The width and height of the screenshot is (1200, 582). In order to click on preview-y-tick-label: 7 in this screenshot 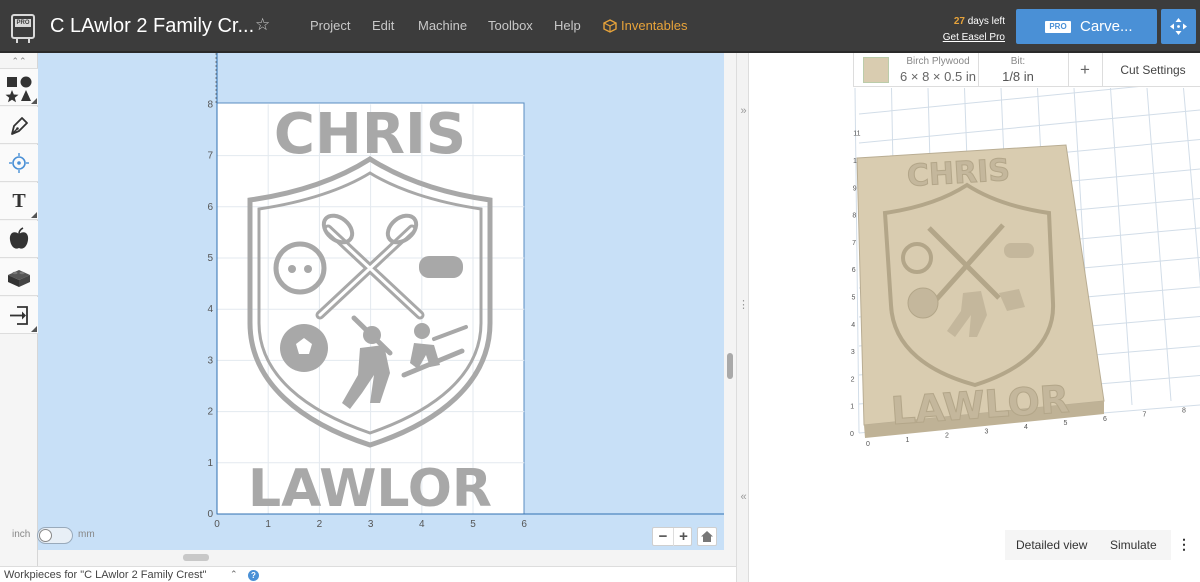, I will do `click(854, 243)`.